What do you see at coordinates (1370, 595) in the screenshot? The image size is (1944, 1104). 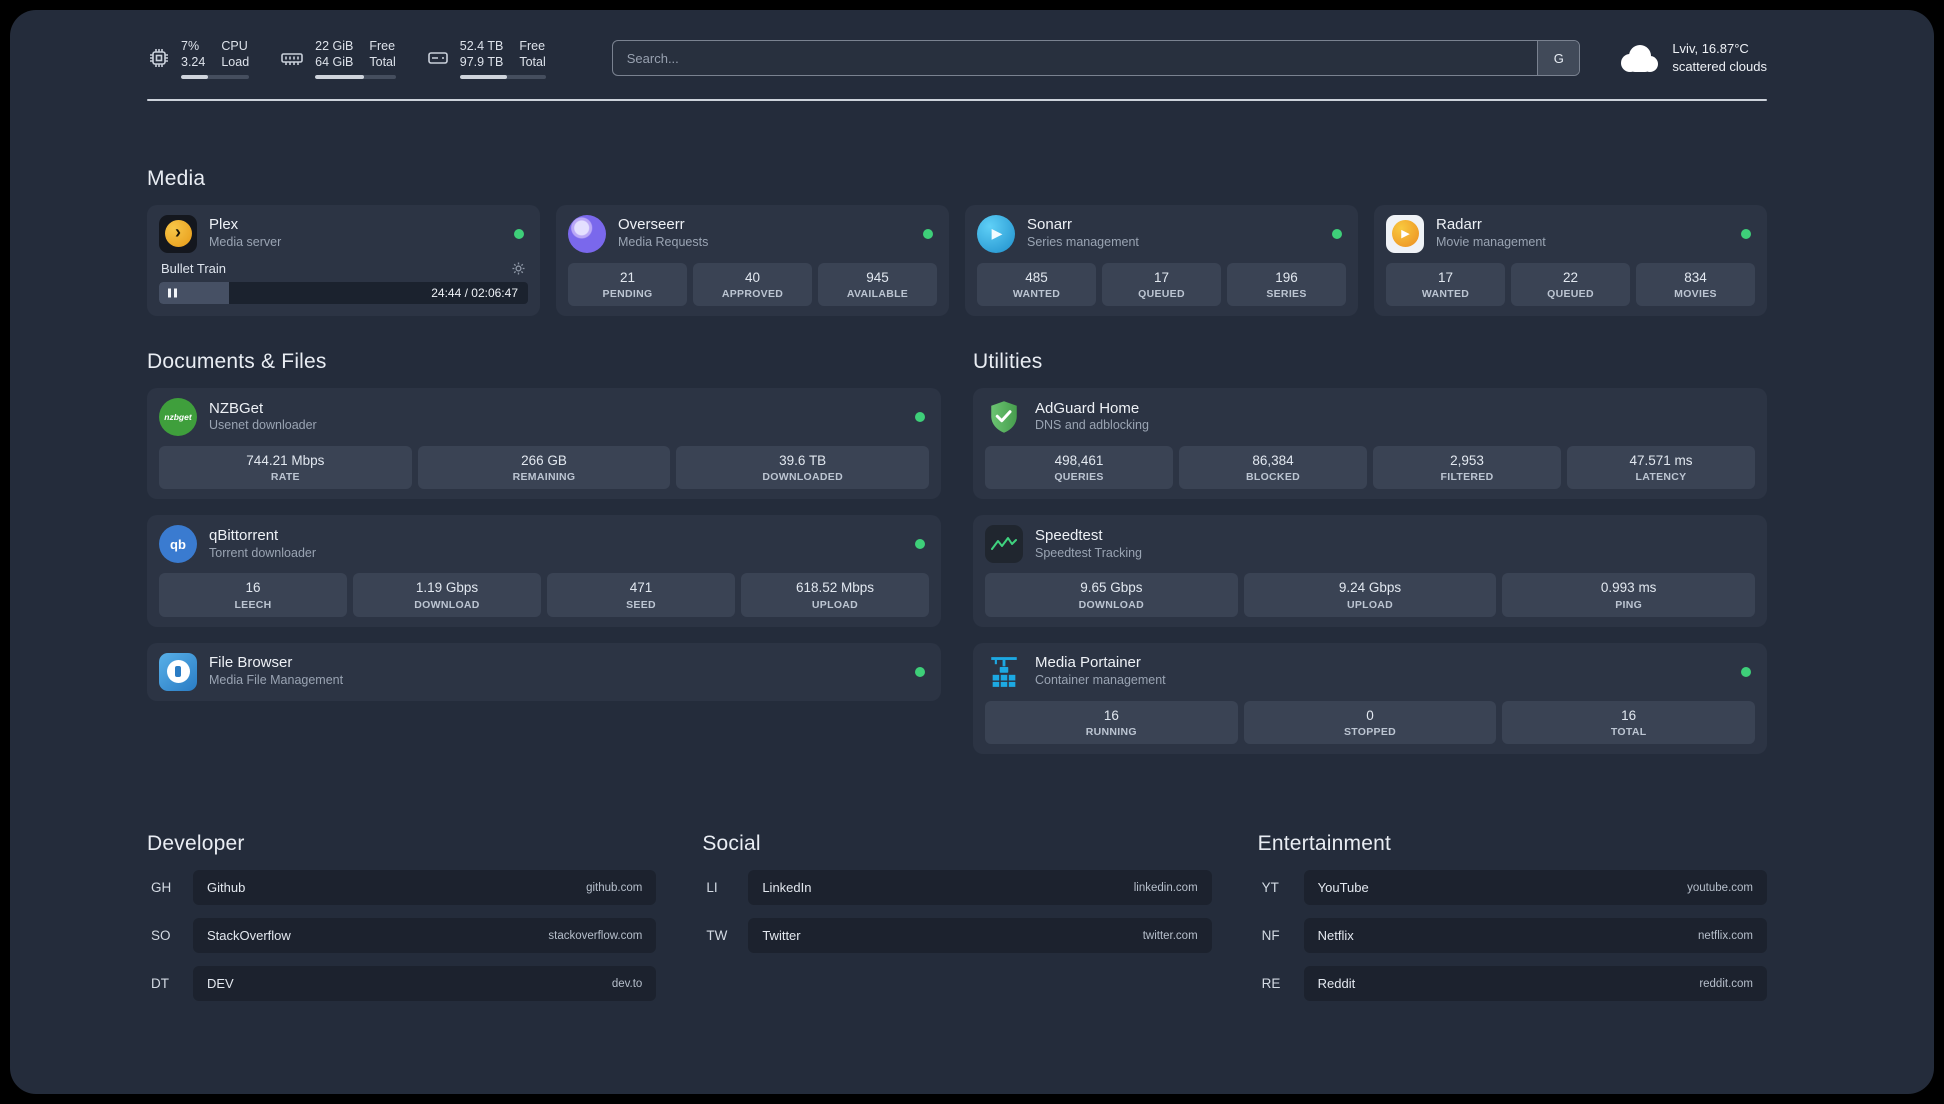 I see `stat-upload: 9.24 Gbps UPLOAD` at bounding box center [1370, 595].